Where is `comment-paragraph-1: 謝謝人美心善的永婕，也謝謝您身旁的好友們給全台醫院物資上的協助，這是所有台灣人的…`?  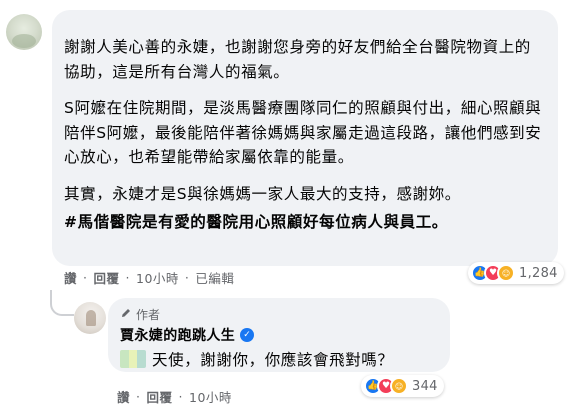
comment-paragraph-1: 謝謝人美心善的永婕，也謝謝您身旁的好友們給全台醫院物資上的協助，這是所有台灣人的… is located at coordinates (297, 59).